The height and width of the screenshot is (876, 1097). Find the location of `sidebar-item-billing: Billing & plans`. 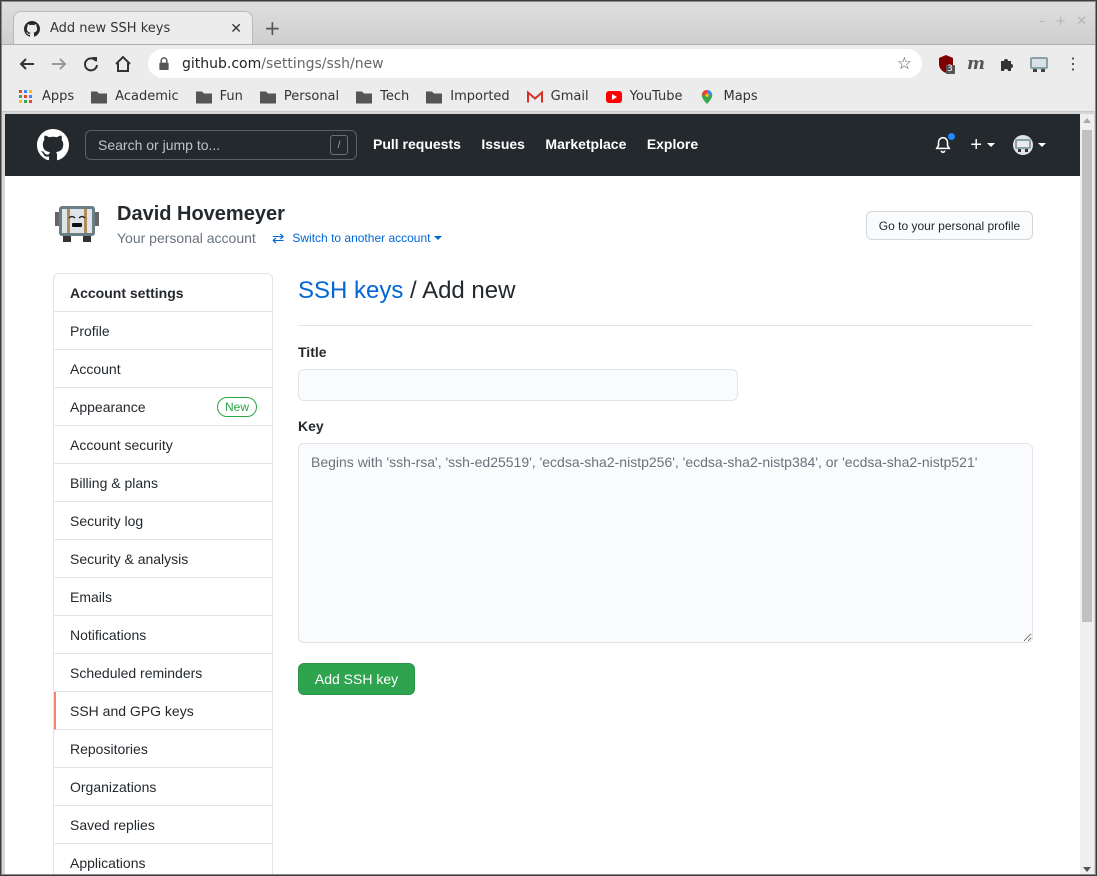

sidebar-item-billing: Billing & plans is located at coordinates (163, 483).